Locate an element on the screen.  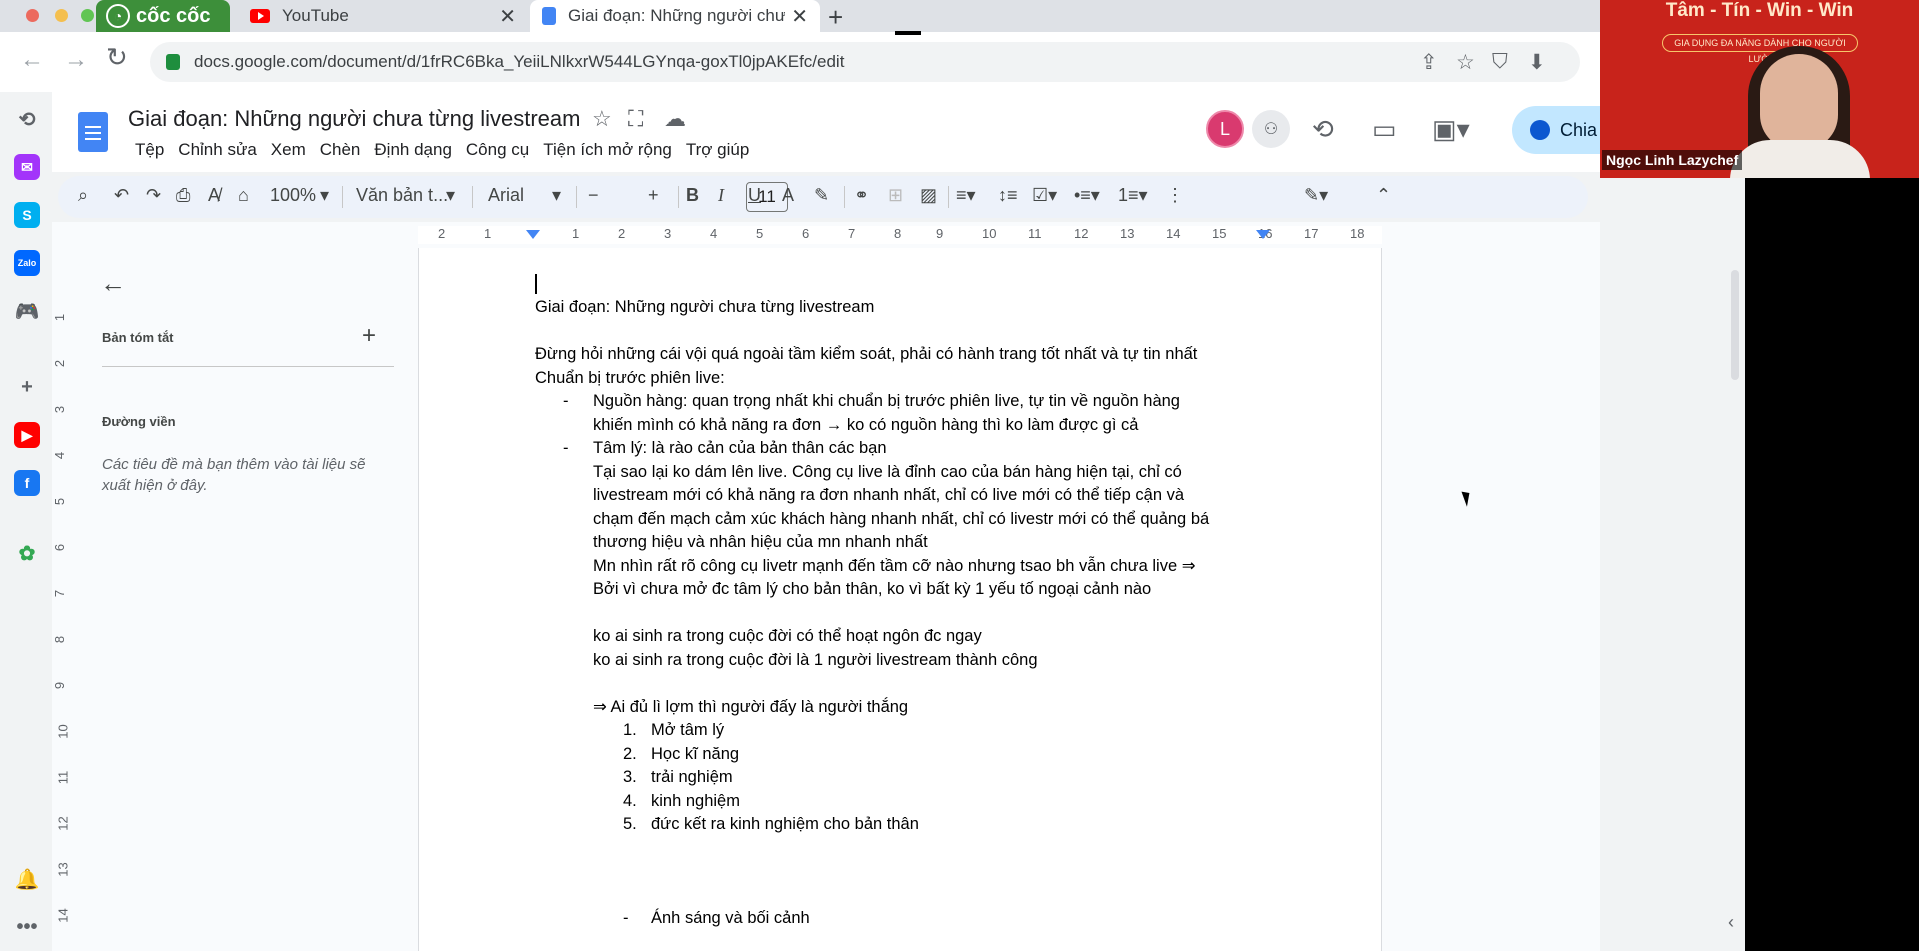
cloud-status-icon: ☁ is located at coordinates (675, 119).